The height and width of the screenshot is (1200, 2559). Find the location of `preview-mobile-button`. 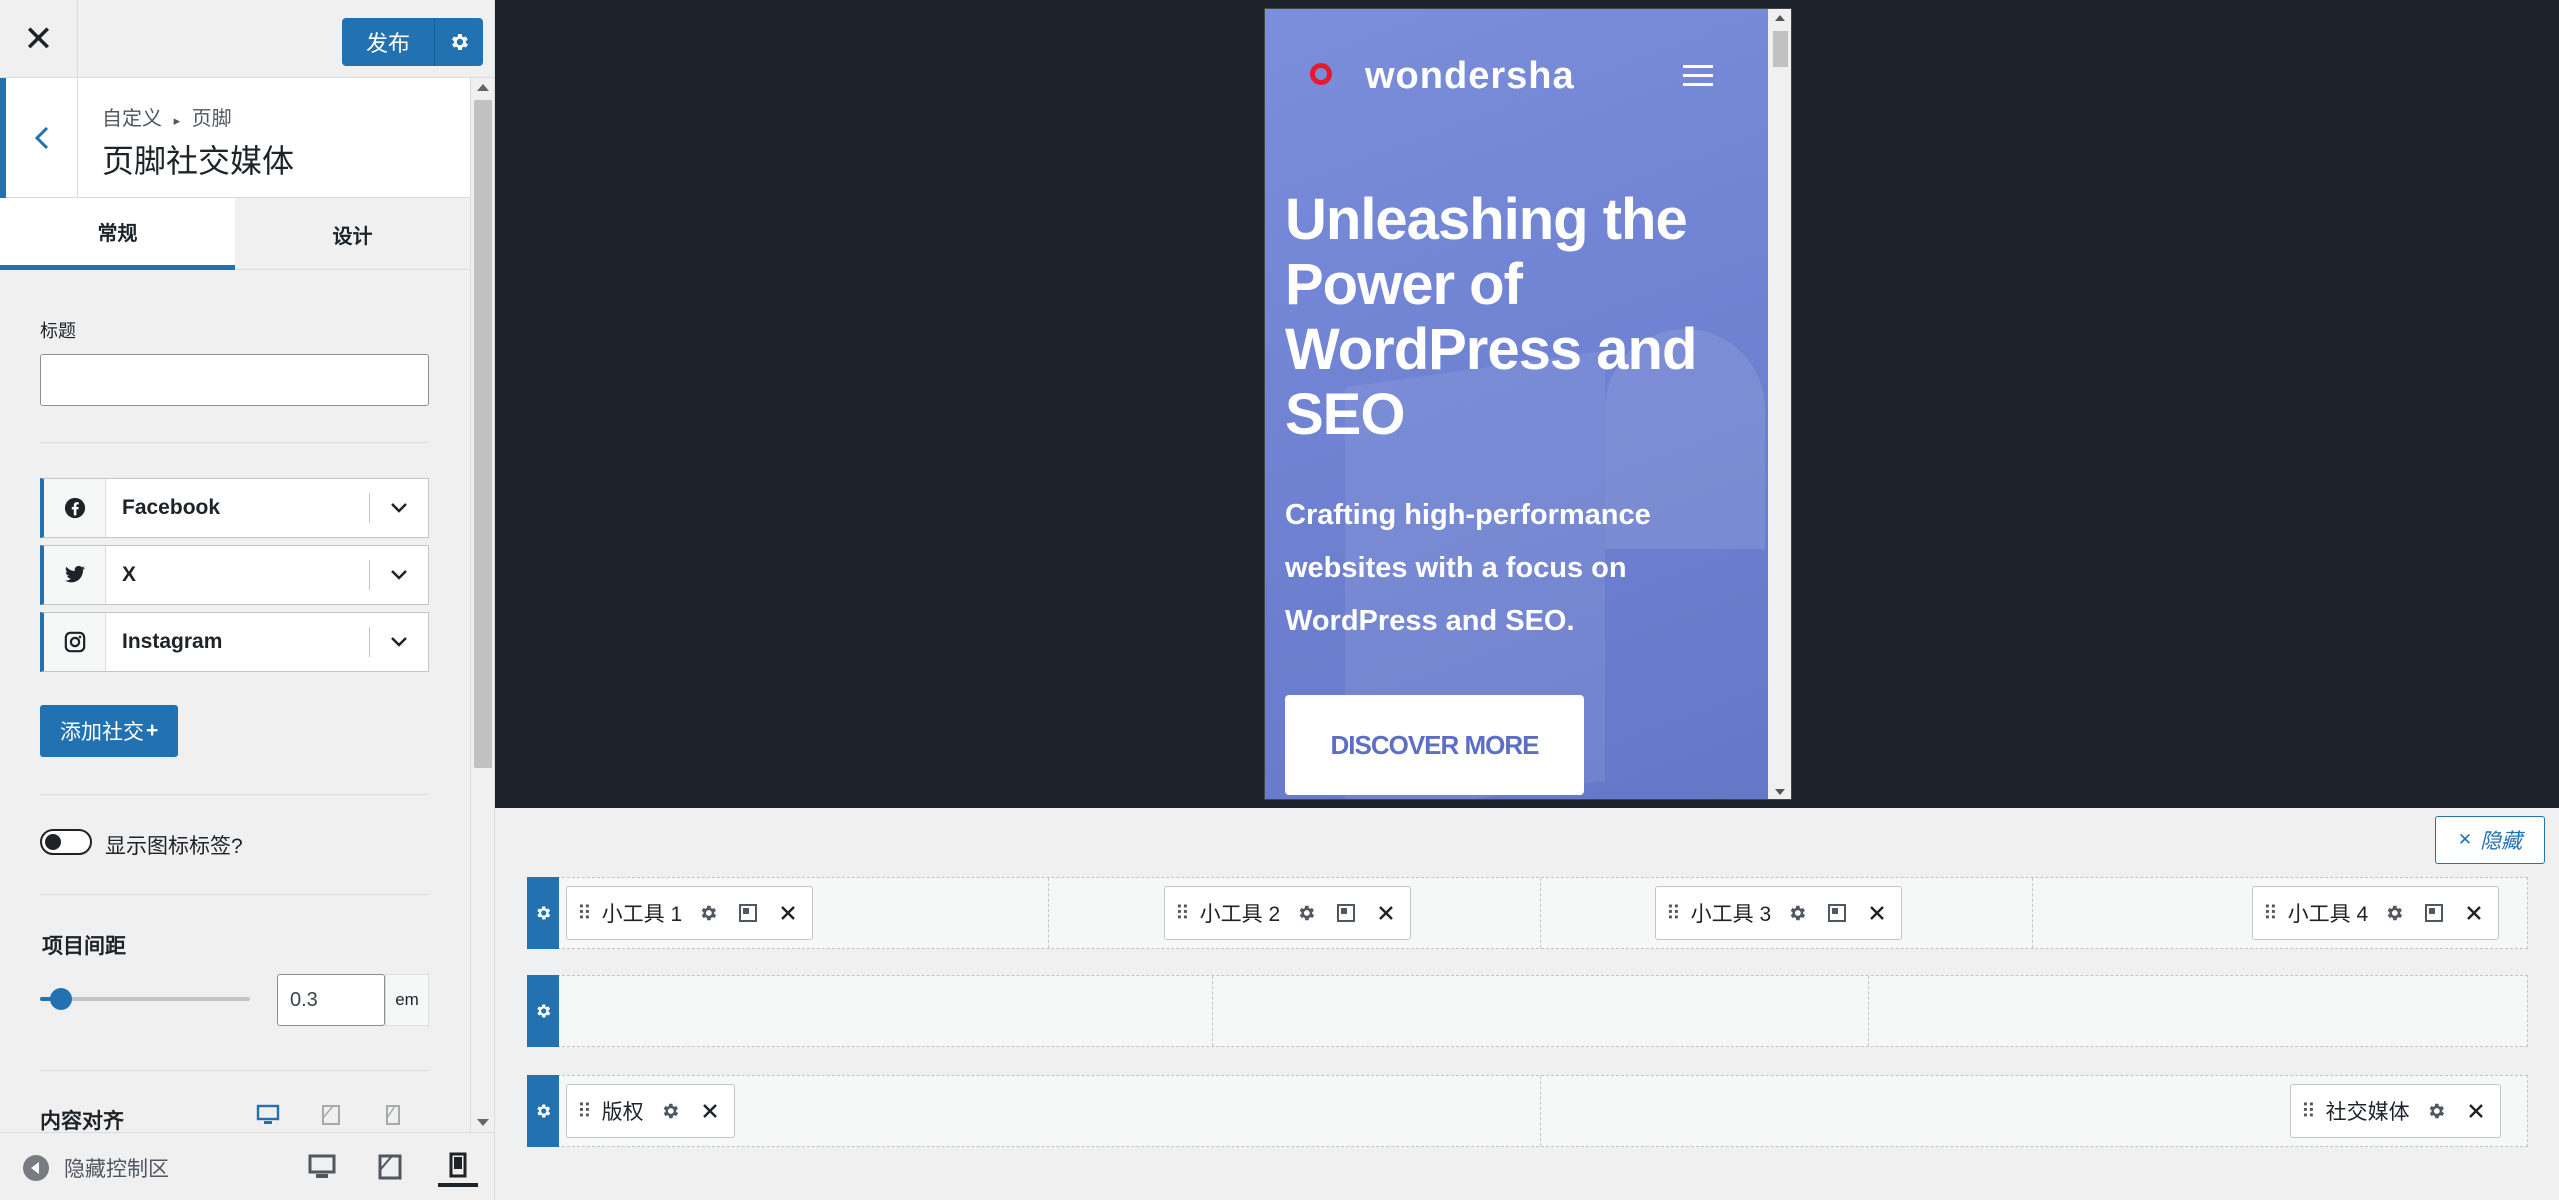

preview-mobile-button is located at coordinates (458, 1167).